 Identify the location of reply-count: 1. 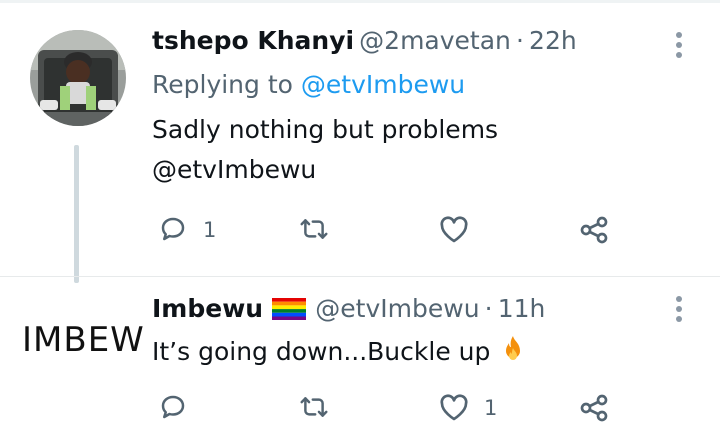
(210, 230).